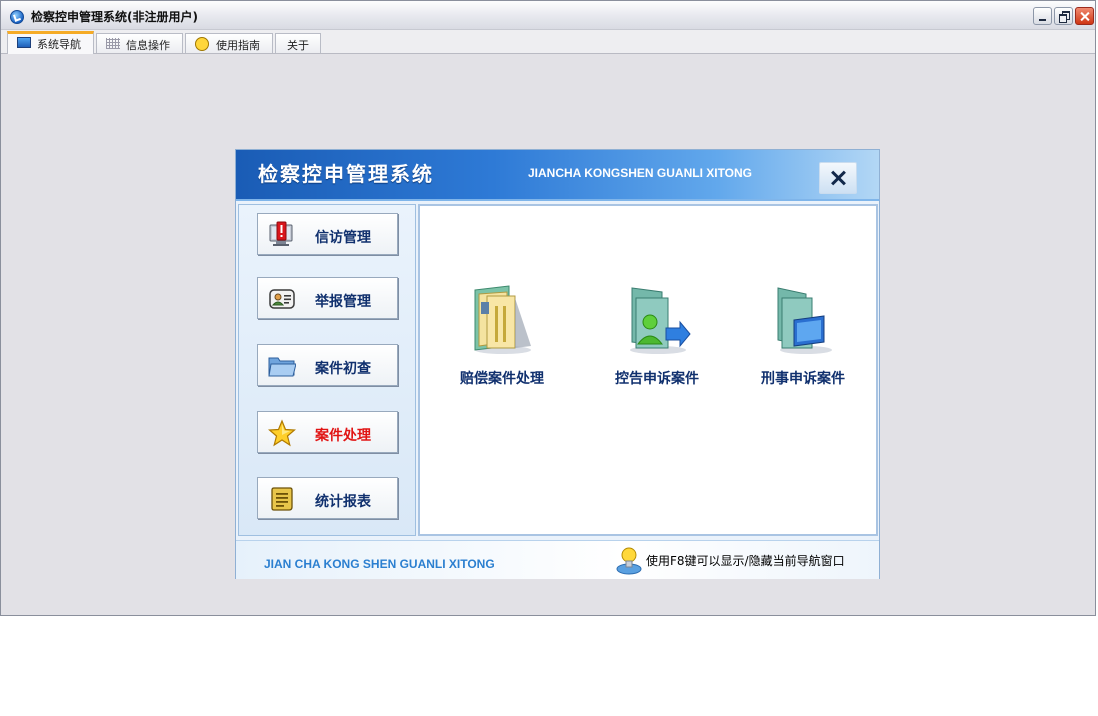  I want to click on statistics-report-button: 统计报表, so click(327, 498).